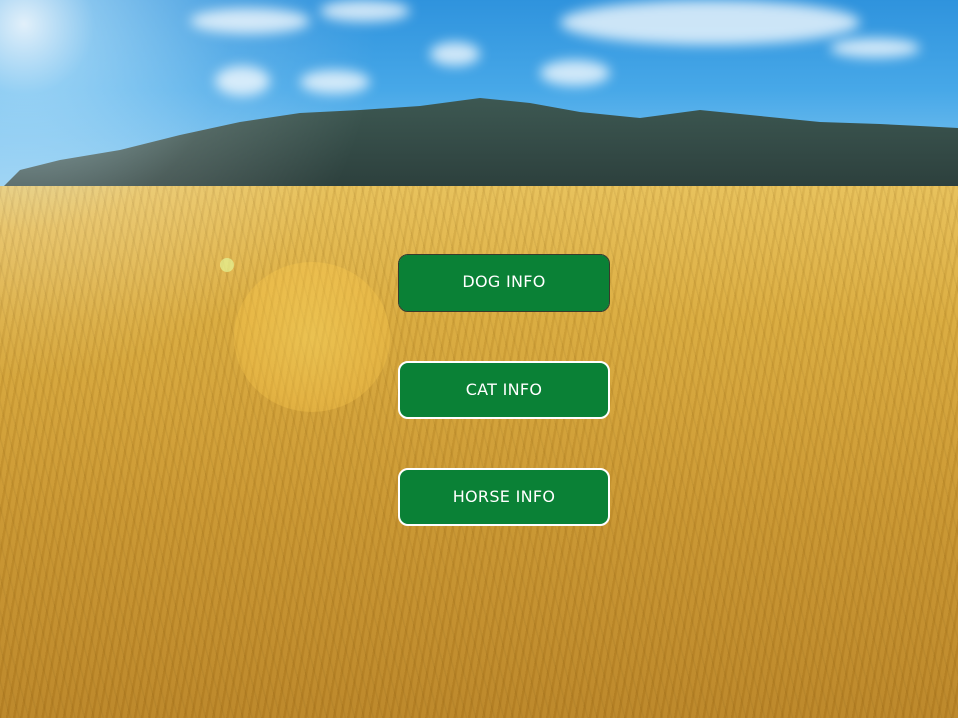  I want to click on lens-flare-small, so click(227, 265).